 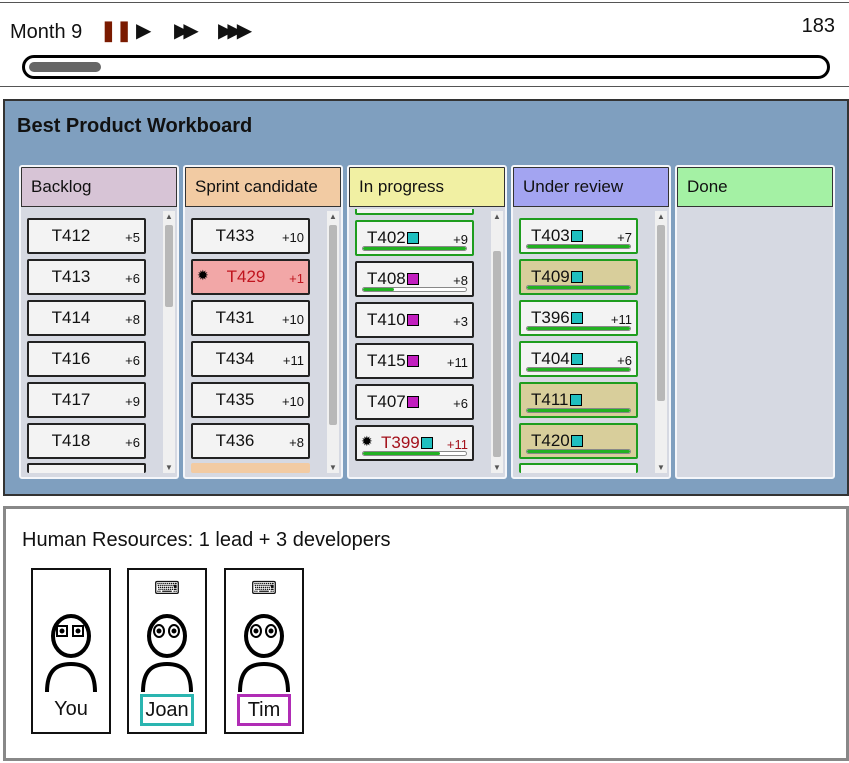 I want to click on sprint-scrollbar: ▲ ▼, so click(x=333, y=342).